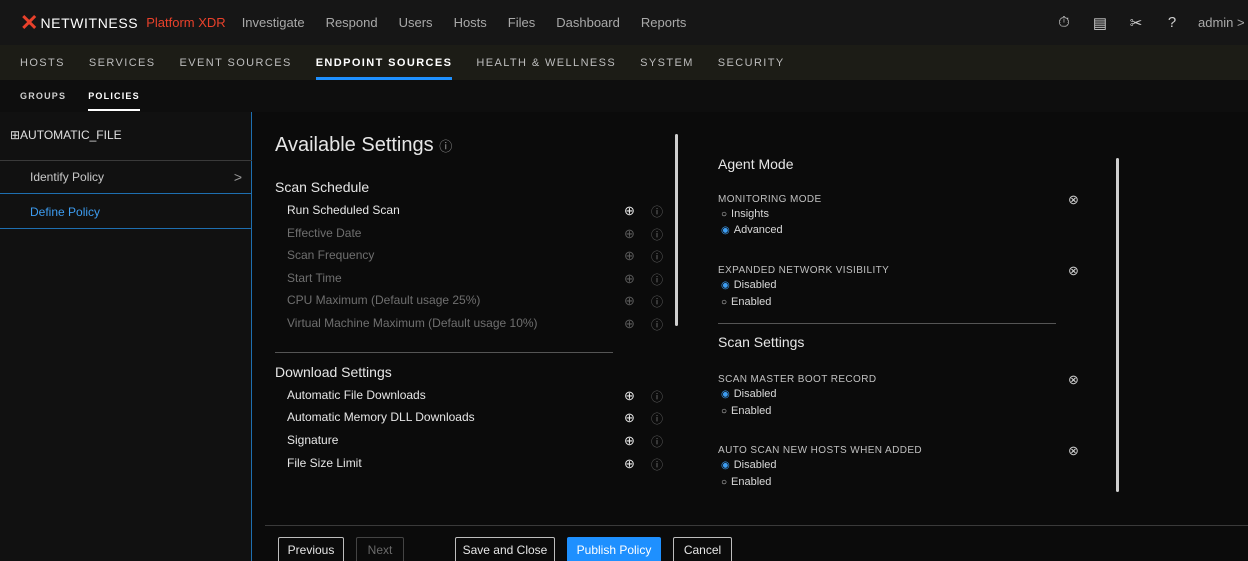 The width and height of the screenshot is (1248, 561). I want to click on setting-row: Start Time ⊕ ⓘ, so click(477, 279).